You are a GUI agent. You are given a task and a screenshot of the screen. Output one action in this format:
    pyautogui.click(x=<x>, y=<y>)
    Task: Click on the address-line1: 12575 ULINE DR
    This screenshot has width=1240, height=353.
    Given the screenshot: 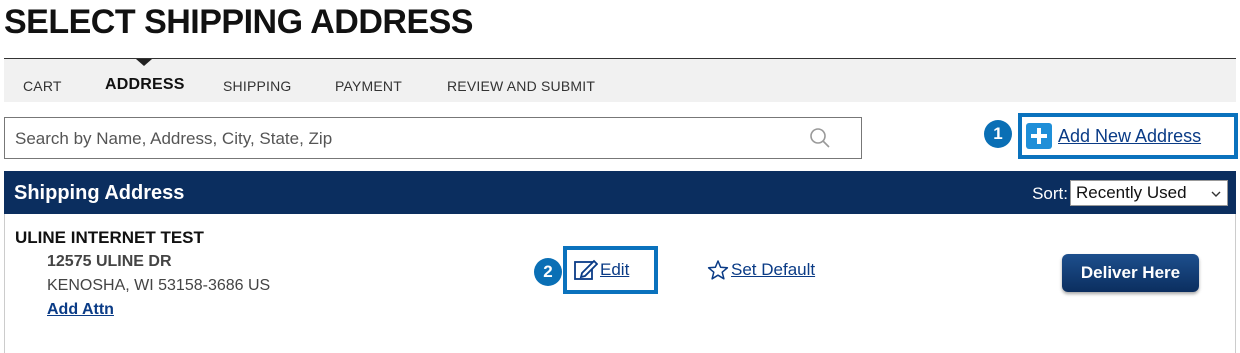 What is the action you would take?
    pyautogui.click(x=109, y=261)
    